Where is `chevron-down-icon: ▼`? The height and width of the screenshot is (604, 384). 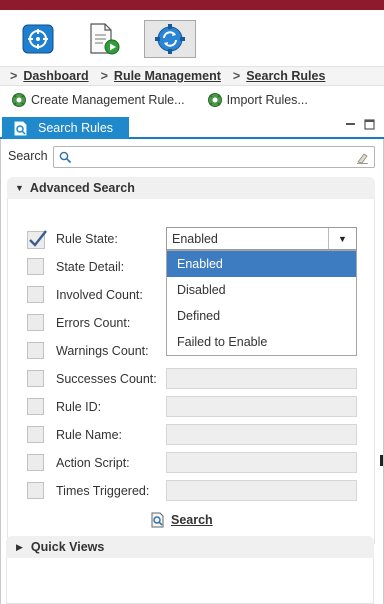
chevron-down-icon: ▼ is located at coordinates (342, 238).